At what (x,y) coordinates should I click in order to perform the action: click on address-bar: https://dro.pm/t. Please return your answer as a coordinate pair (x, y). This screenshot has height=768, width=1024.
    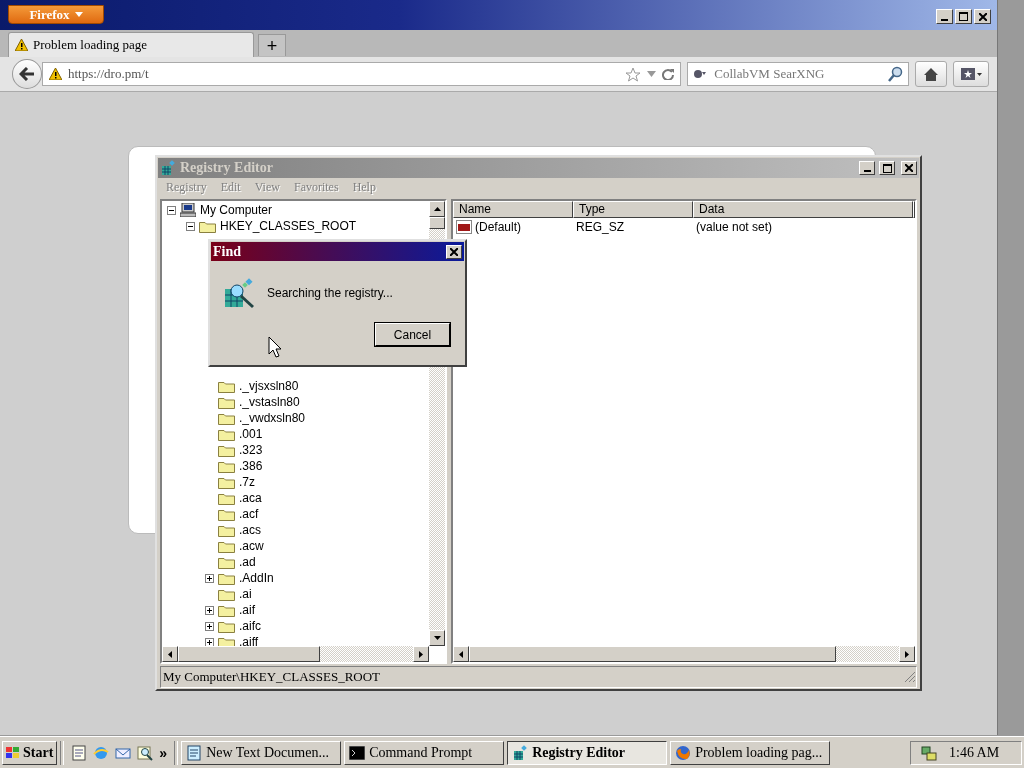
    Looking at the image, I should click on (361, 74).